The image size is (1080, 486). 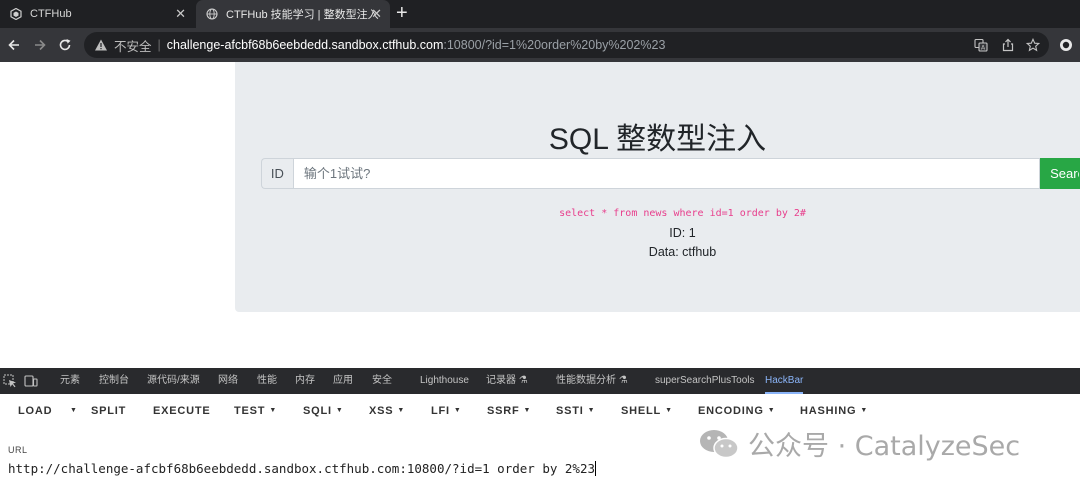 I want to click on button-label: SHELL, so click(x=641, y=411).